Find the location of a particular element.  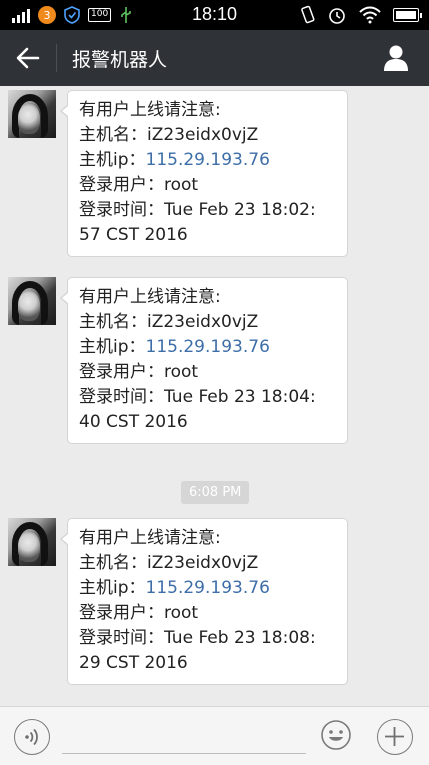

voice-button is located at coordinates (32, 737).